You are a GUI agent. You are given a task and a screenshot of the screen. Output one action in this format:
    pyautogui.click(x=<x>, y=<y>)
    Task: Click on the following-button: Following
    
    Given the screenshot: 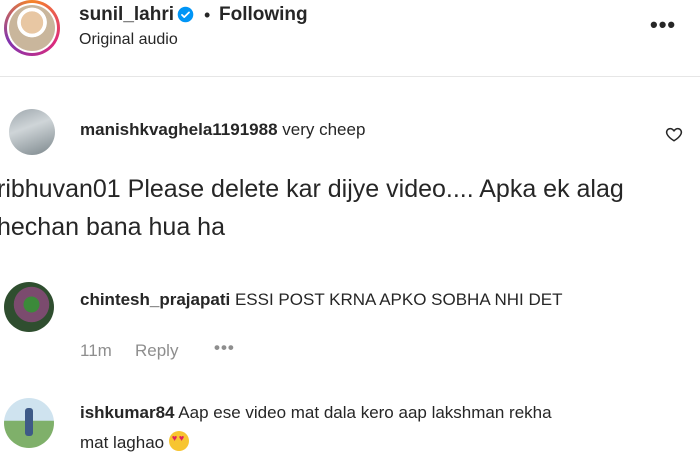 What is the action you would take?
    pyautogui.click(x=263, y=15)
    